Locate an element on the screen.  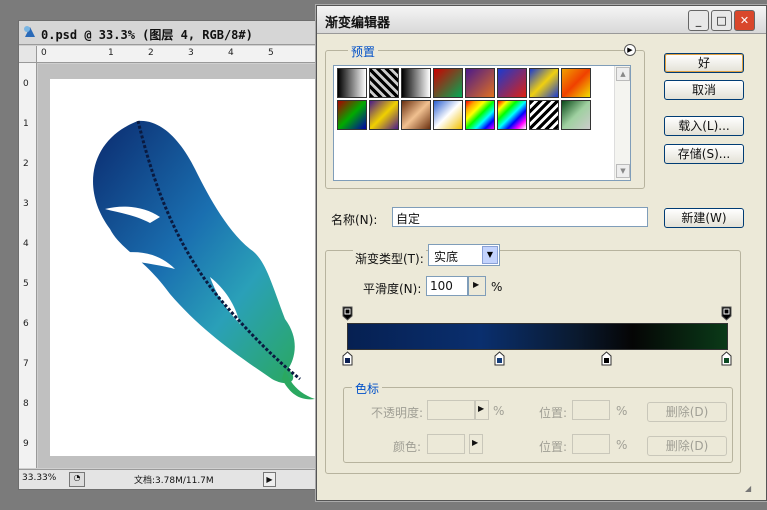
opacity-position-label: 位置: is located at coordinates (553, 413).